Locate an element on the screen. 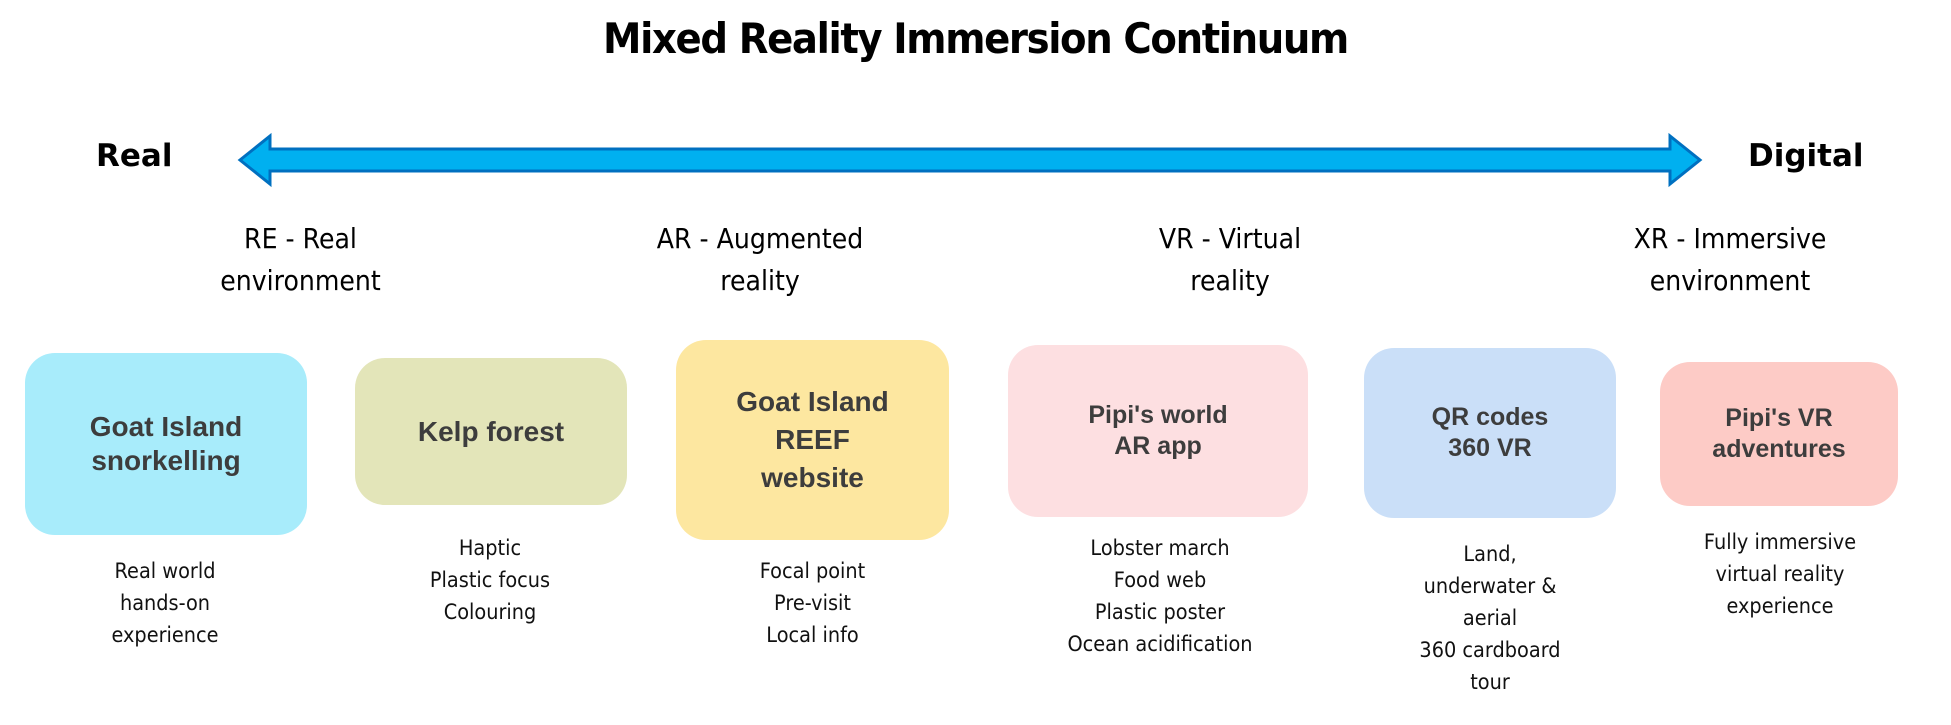  category-vr: VR - Virtual reality is located at coordinates (1230, 259).